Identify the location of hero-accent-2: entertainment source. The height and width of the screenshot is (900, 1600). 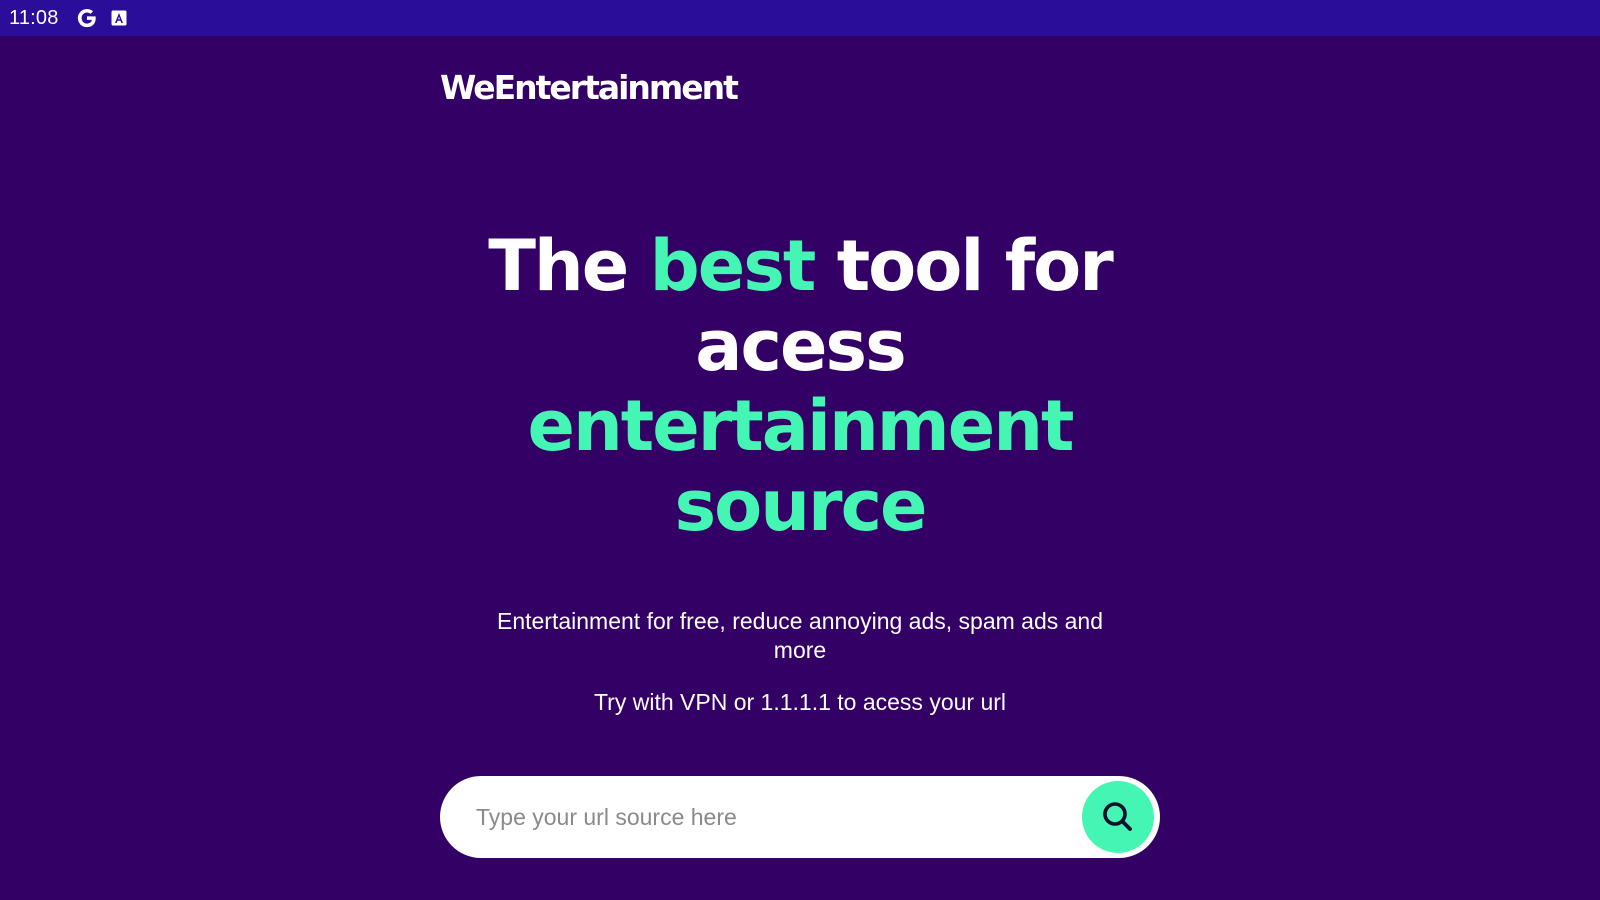
(800, 466).